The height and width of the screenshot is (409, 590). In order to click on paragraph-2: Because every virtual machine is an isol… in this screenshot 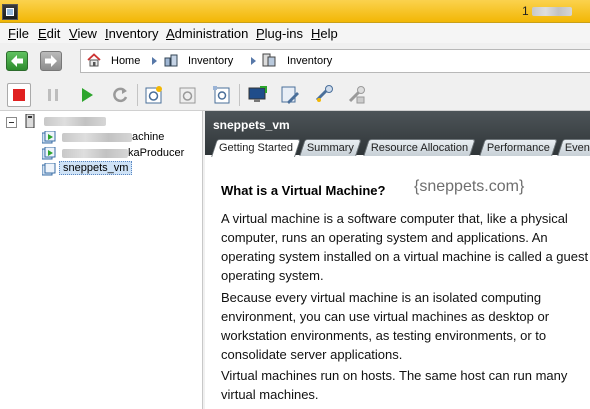, I will do `click(385, 326)`.